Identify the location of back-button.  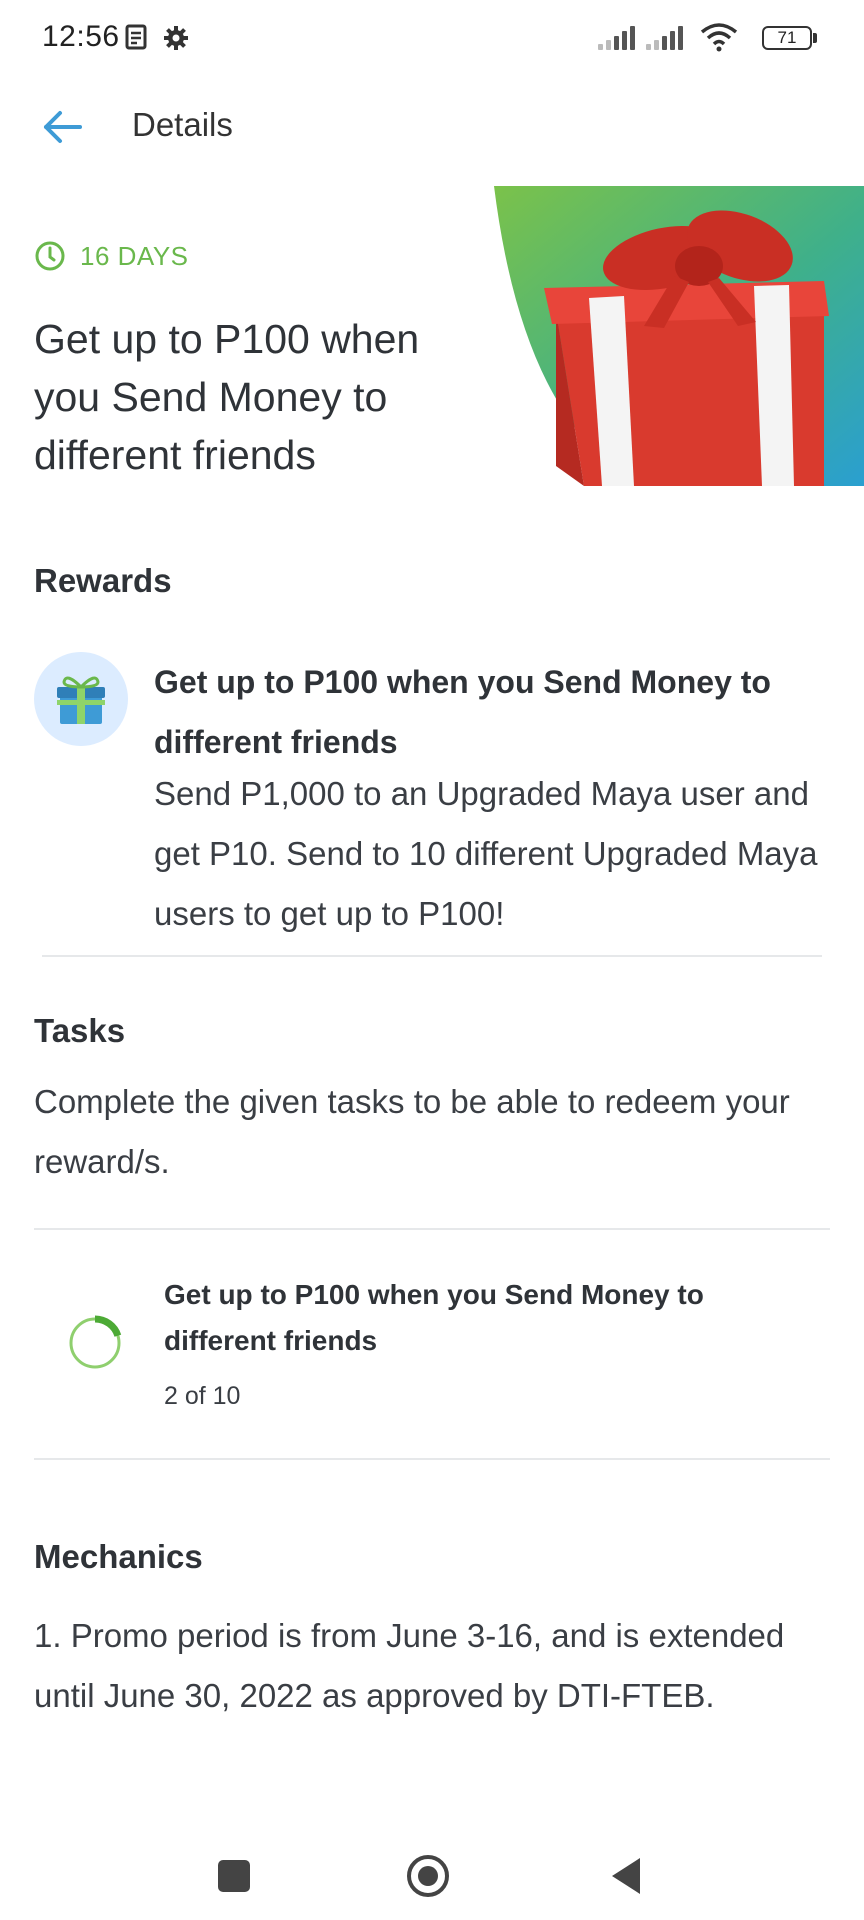
(62, 127).